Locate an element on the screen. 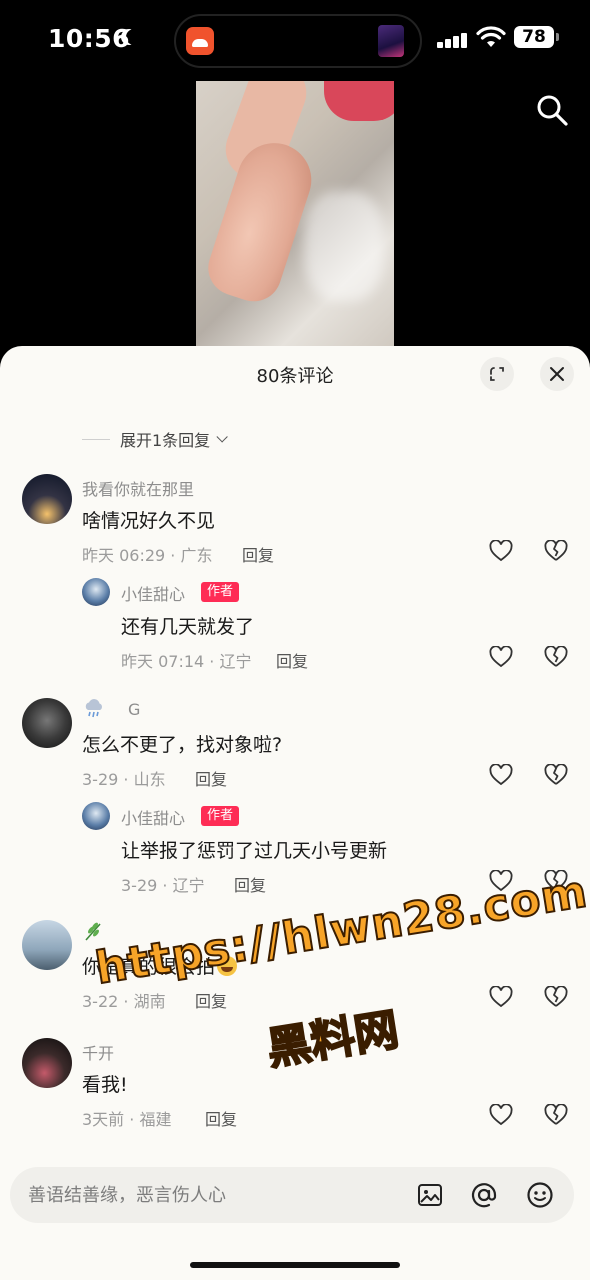  home-indicator is located at coordinates (295, 1265).